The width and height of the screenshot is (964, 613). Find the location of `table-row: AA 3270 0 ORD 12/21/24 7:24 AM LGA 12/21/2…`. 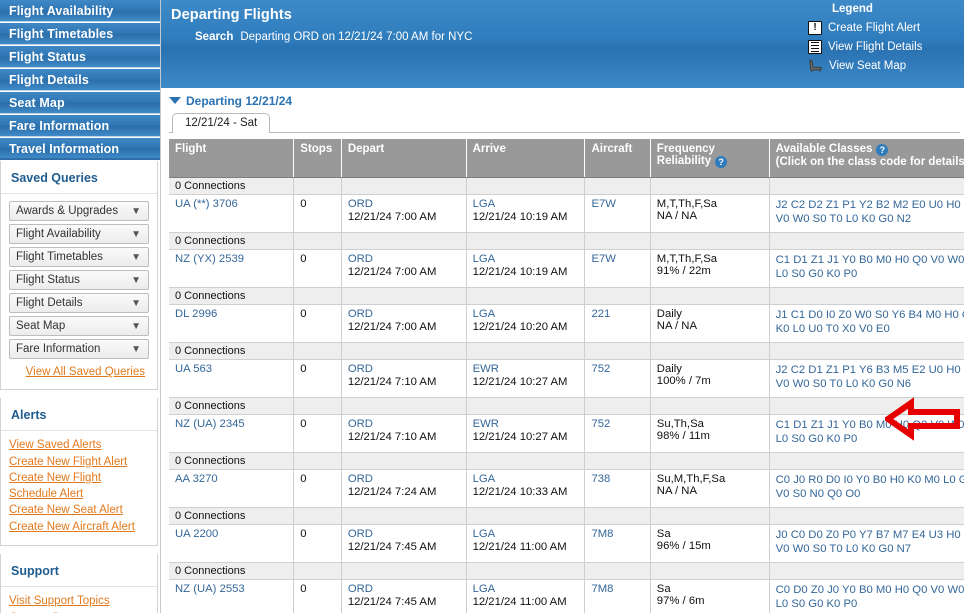

table-row: AA 3270 0 ORD 12/21/24 7:24 AM LGA 12/21/2… is located at coordinates (566, 488).